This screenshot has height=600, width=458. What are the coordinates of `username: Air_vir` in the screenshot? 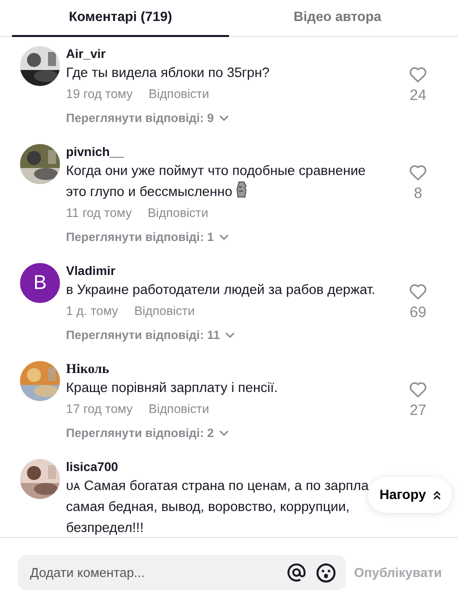 It's located at (86, 54).